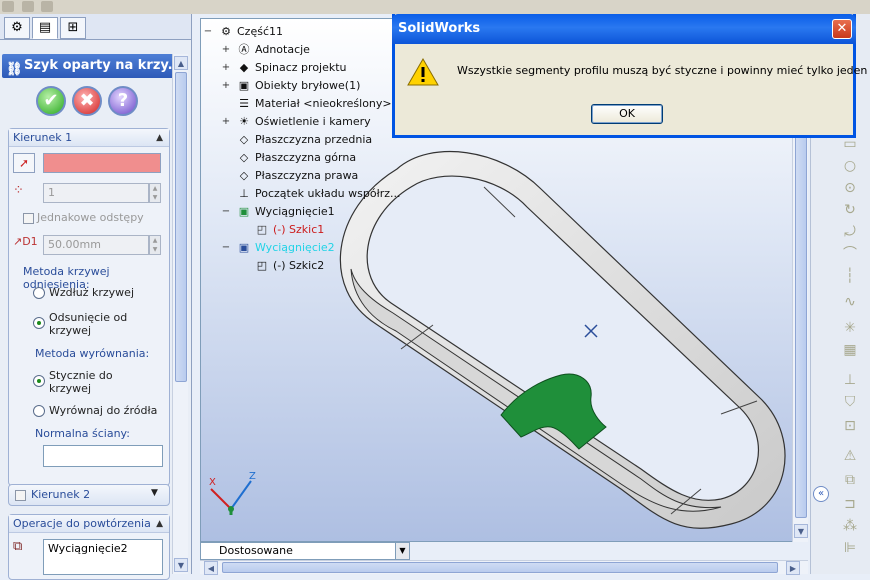  What do you see at coordinates (18, 190) in the screenshot?
I see `instances-icon: ⁘` at bounding box center [18, 190].